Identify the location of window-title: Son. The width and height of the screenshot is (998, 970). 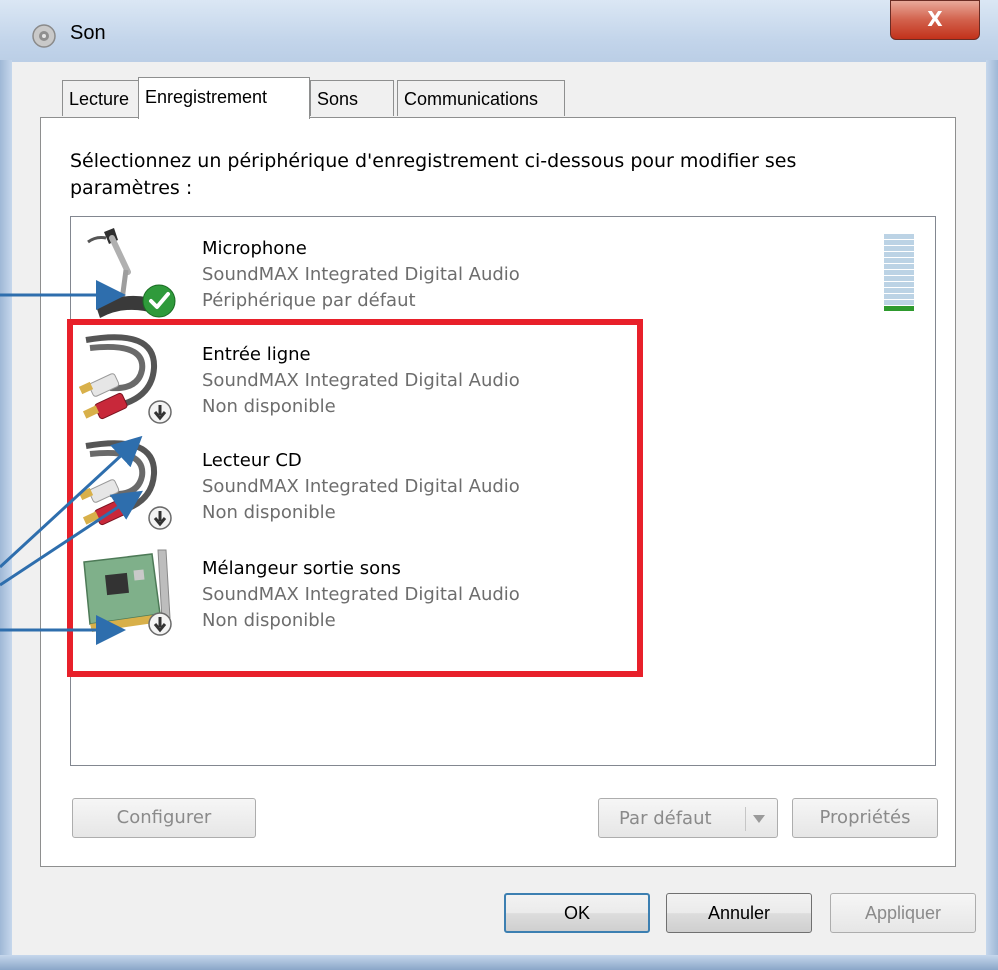
(88, 33).